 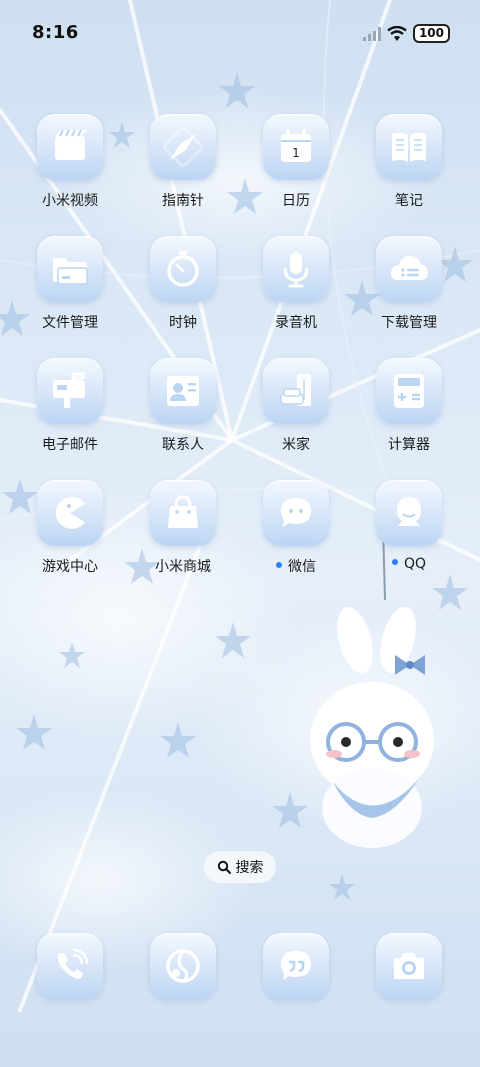 What do you see at coordinates (296, 445) in the screenshot?
I see `app-label: 米家` at bounding box center [296, 445].